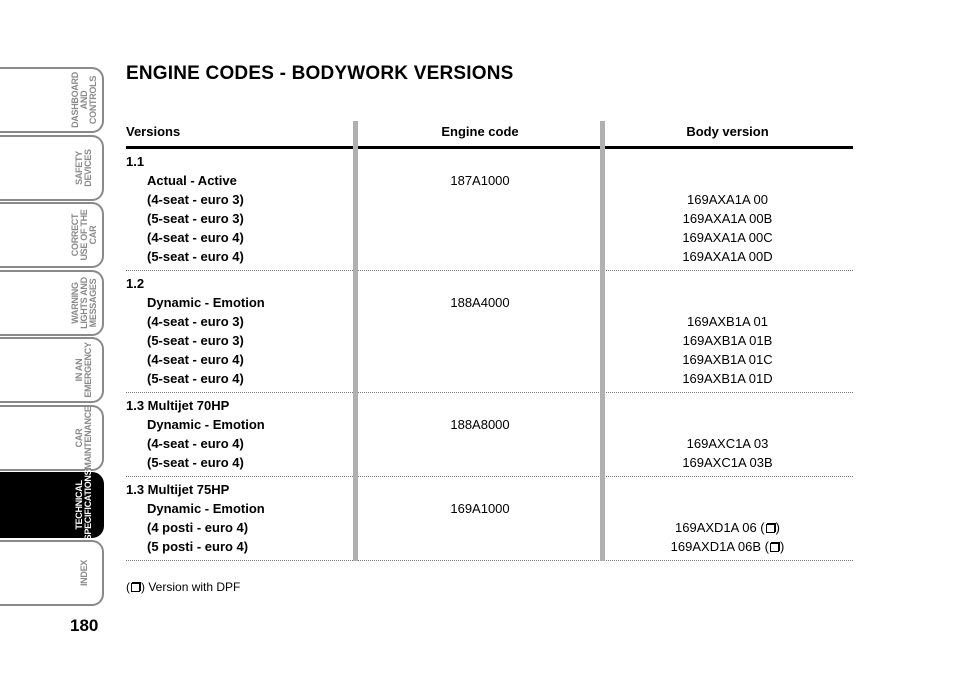 This screenshot has width=954, height=698. What do you see at coordinates (716, 527) in the screenshot?
I see `body-version-text: 169AXD1A 06` at bounding box center [716, 527].